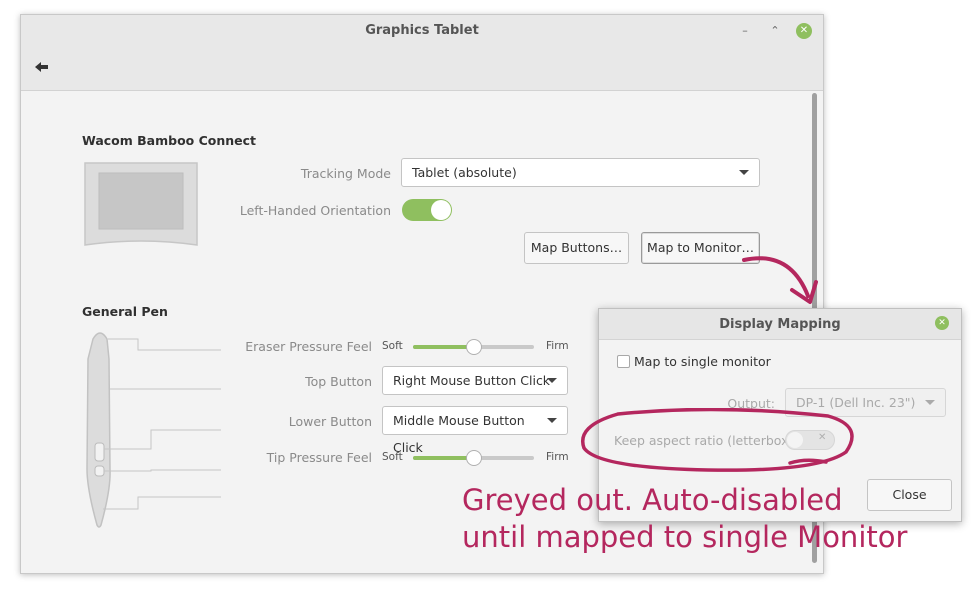 The image size is (980, 590). I want to click on eraser-pressure-slider, so click(473, 347).